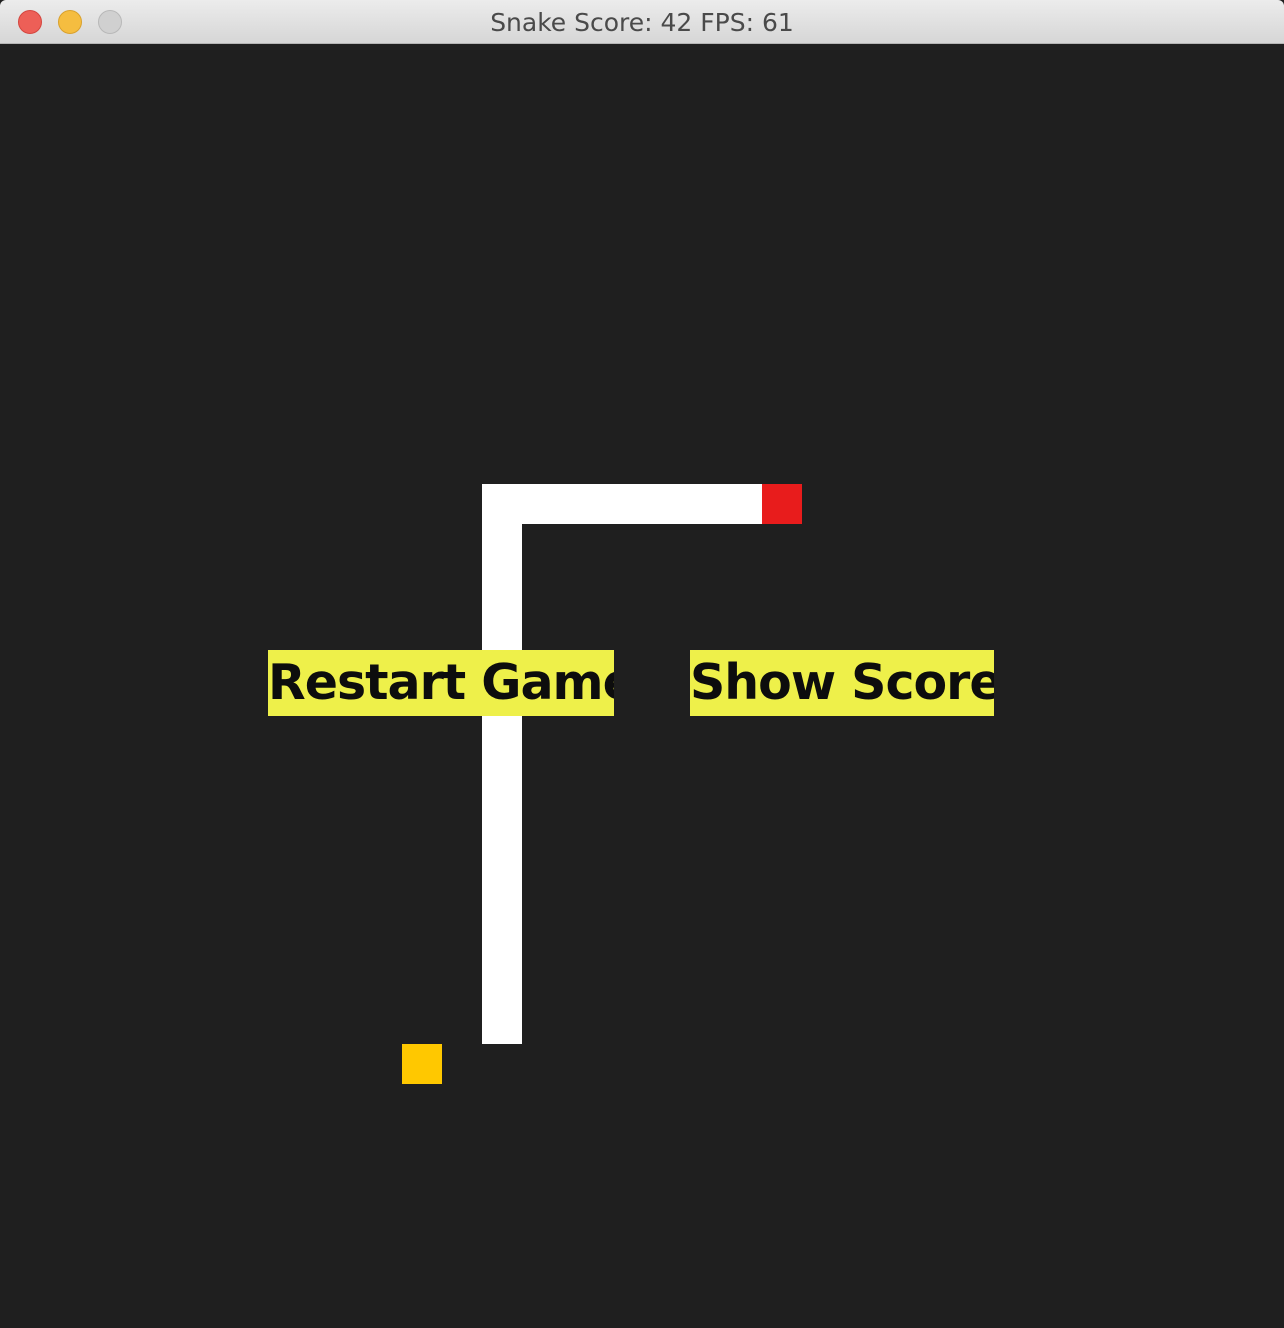 This screenshot has width=1284, height=1328. What do you see at coordinates (502, 764) in the screenshot?
I see `snake-body-vertical` at bounding box center [502, 764].